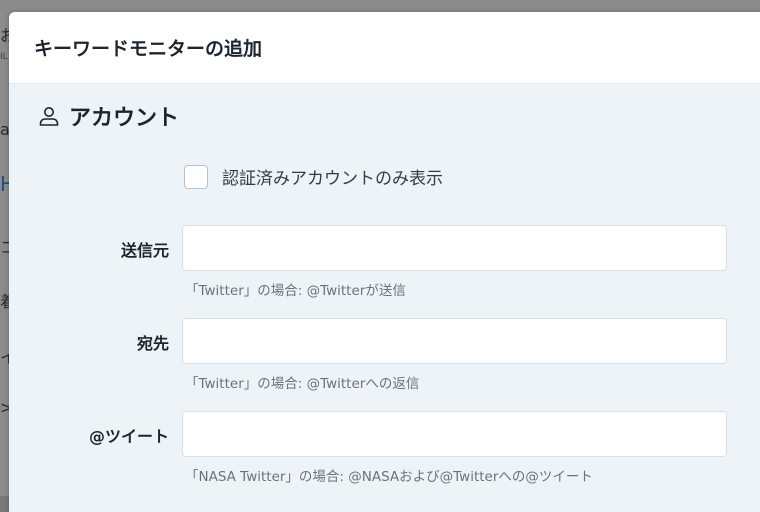 This screenshot has height=512, width=760. What do you see at coordinates (144, 250) in the screenshot?
I see `from-label: 送信元` at bounding box center [144, 250].